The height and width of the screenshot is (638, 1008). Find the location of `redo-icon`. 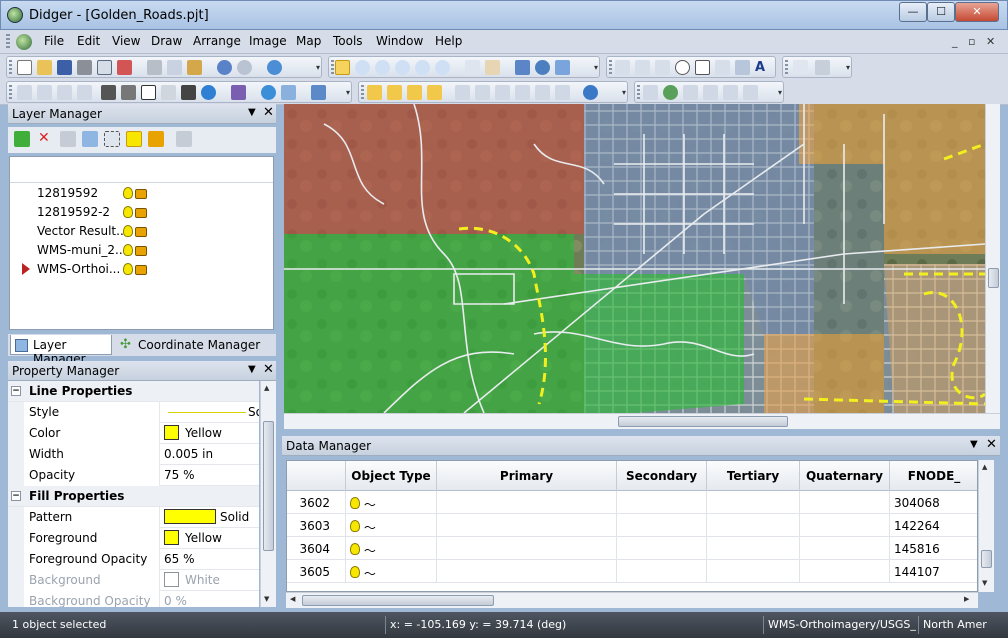

redo-icon is located at coordinates (244, 67).